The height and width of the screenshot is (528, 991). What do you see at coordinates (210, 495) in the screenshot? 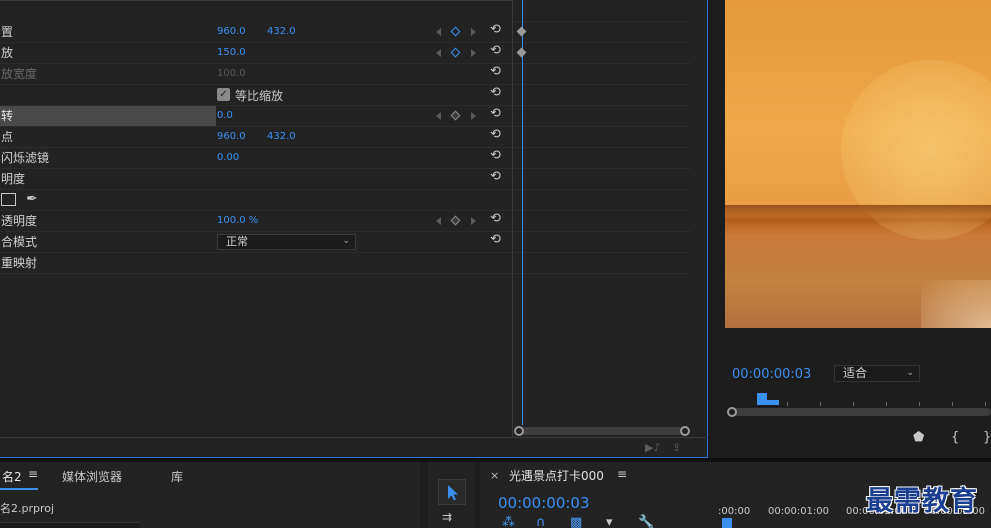
I see `project-panel: 名2 ≡ 媒体浏览器 库 名2.prproj` at bounding box center [210, 495].